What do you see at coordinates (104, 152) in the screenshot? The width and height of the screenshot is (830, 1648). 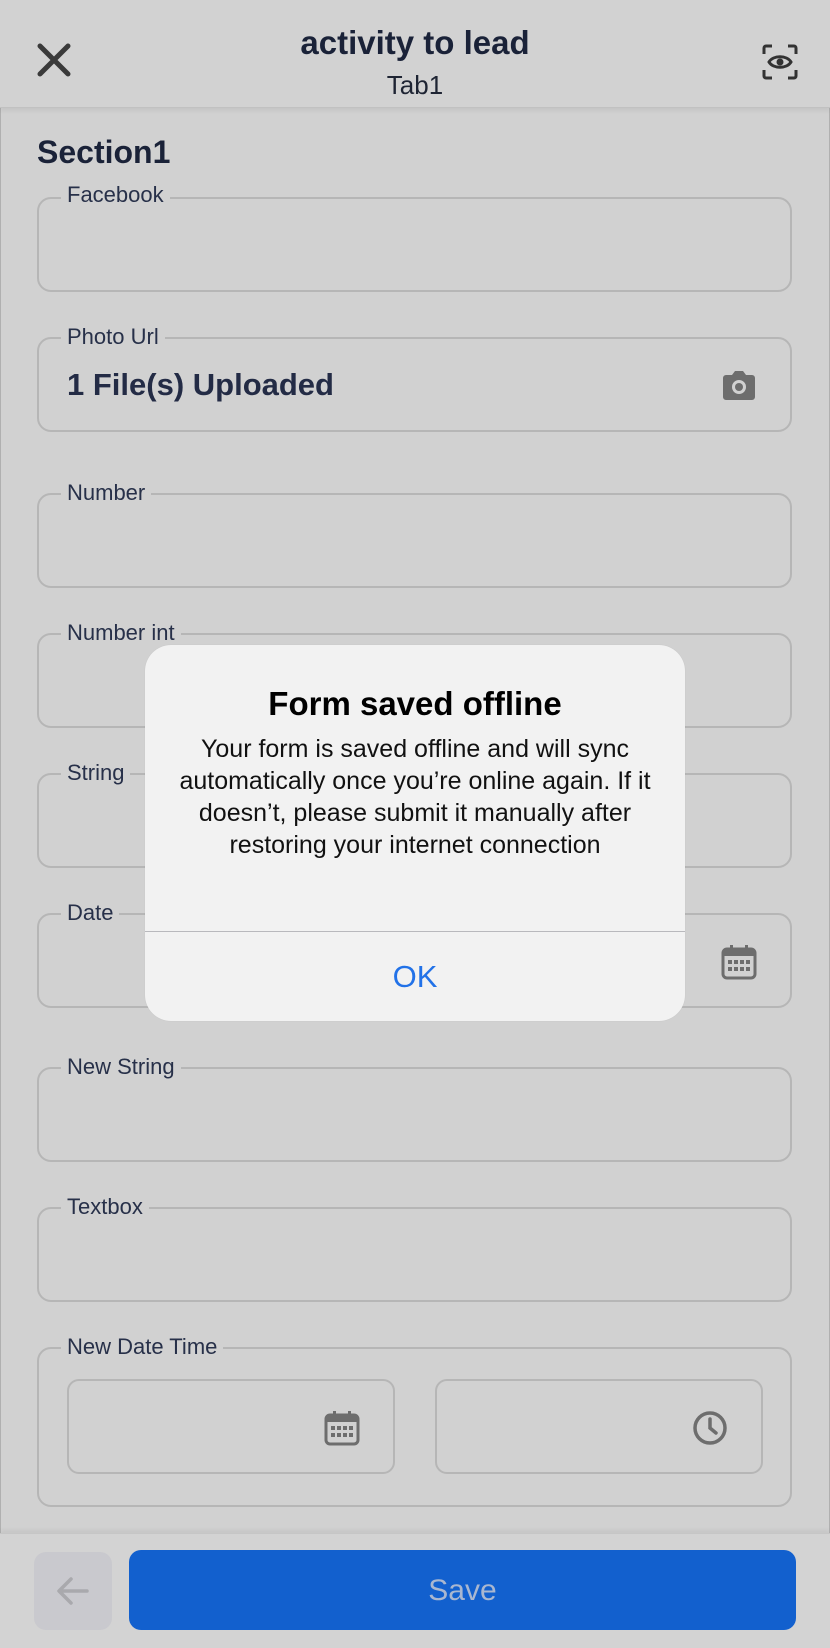 I see `section-title: Section1` at bounding box center [104, 152].